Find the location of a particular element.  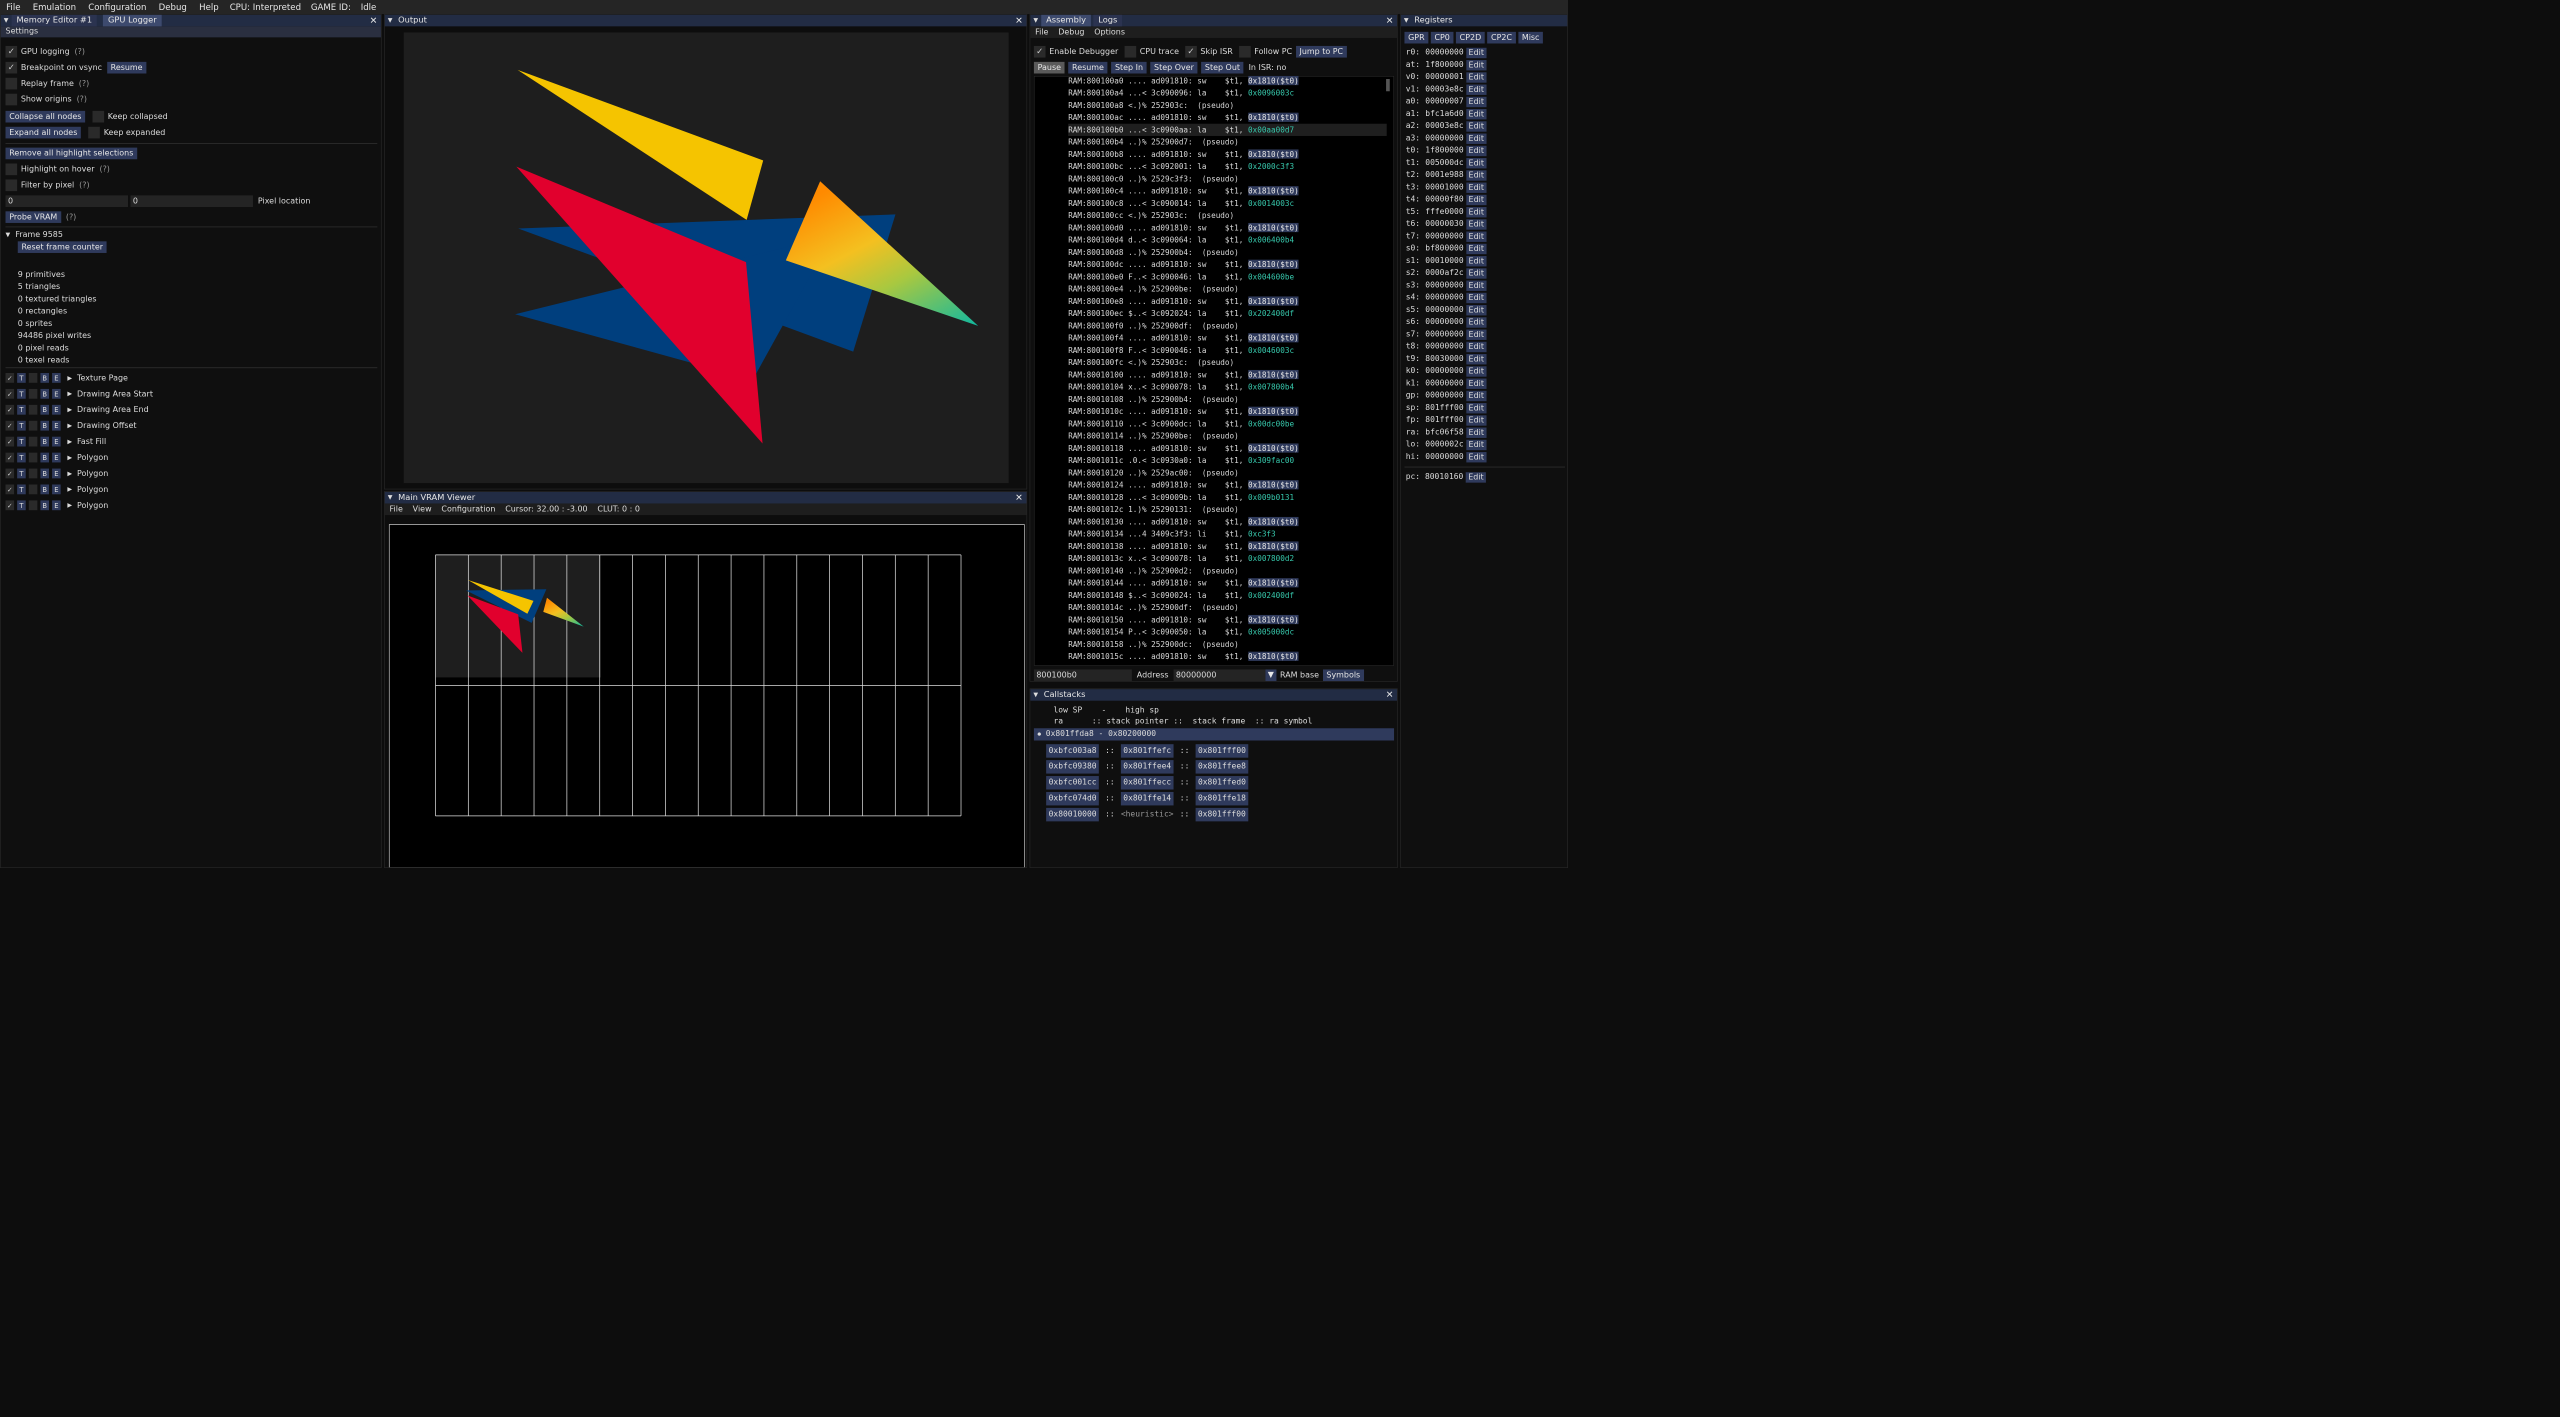

collapse-all-button: Collapse all nodes is located at coordinates (45, 116).